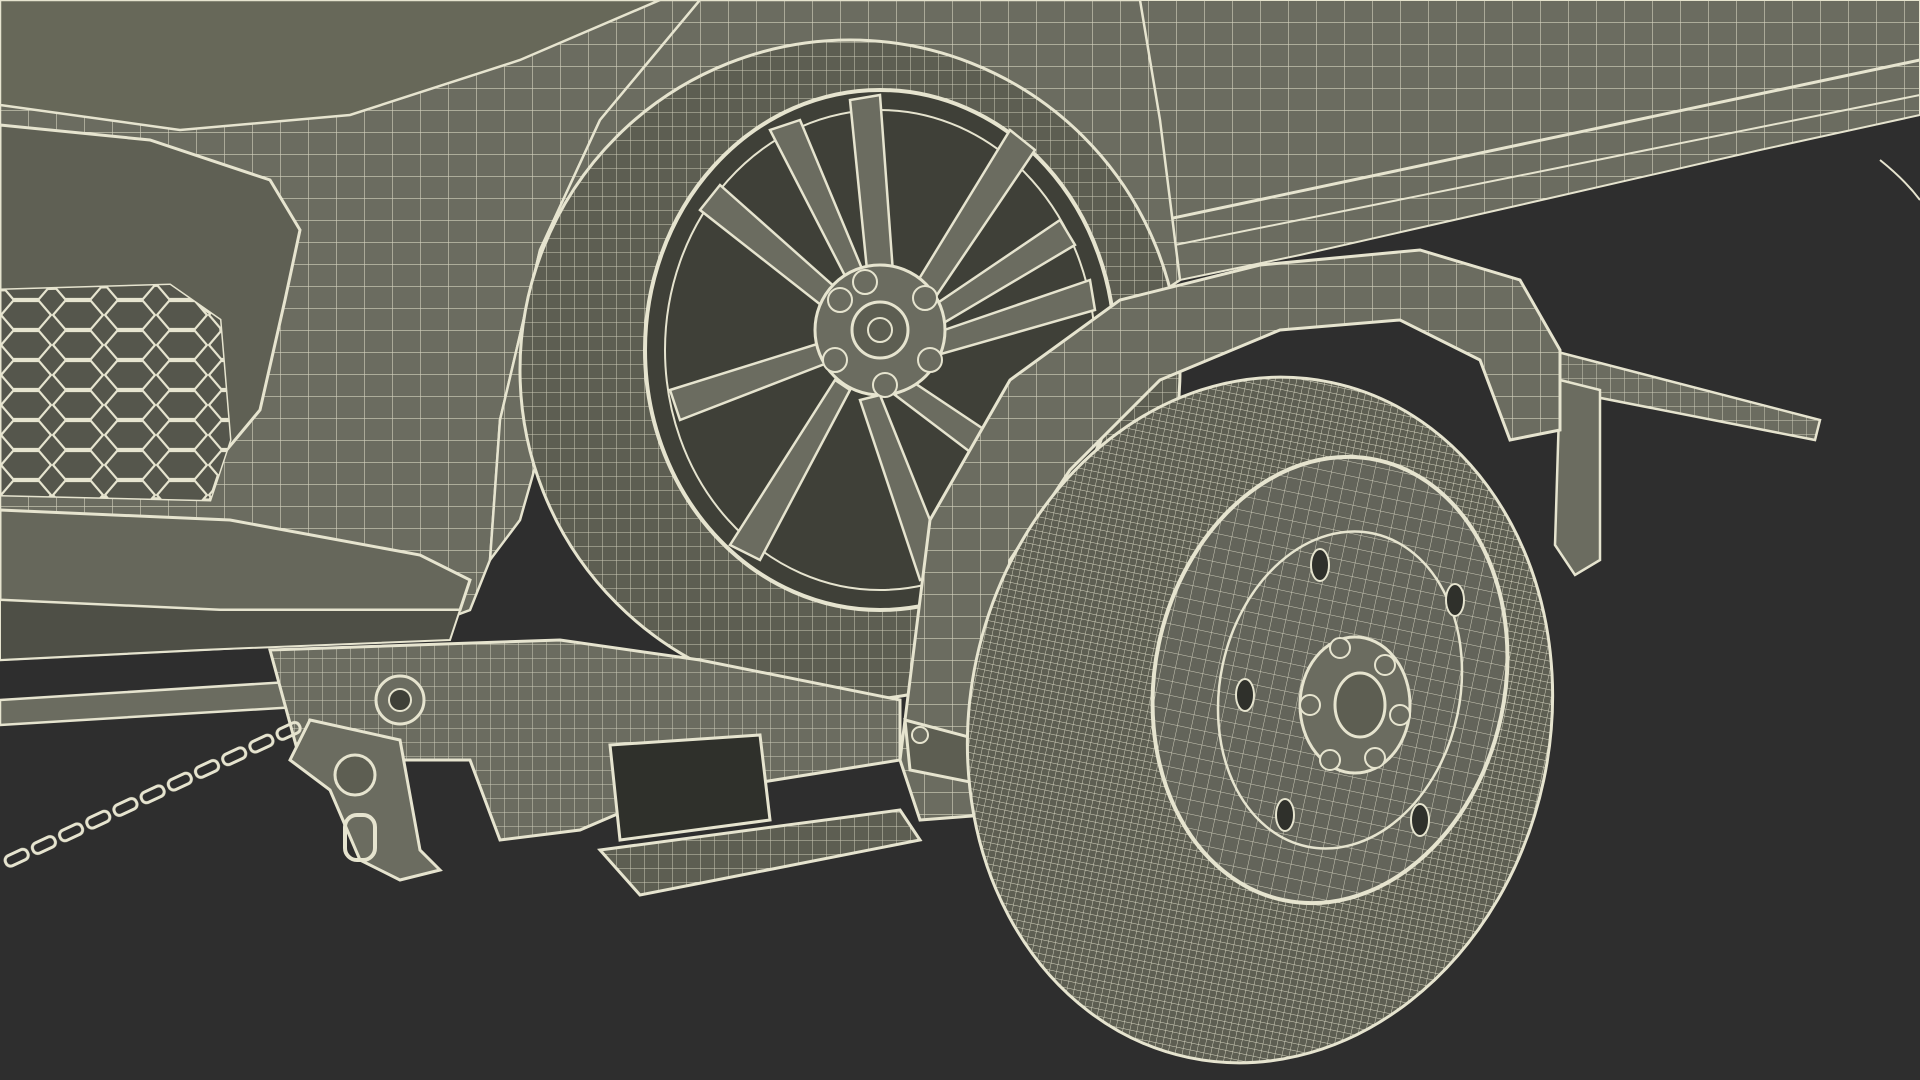 This screenshot has height=1080, width=1920. Describe the element at coordinates (461, 767) in the screenshot. I see `wheel-lift-frame` at that location.